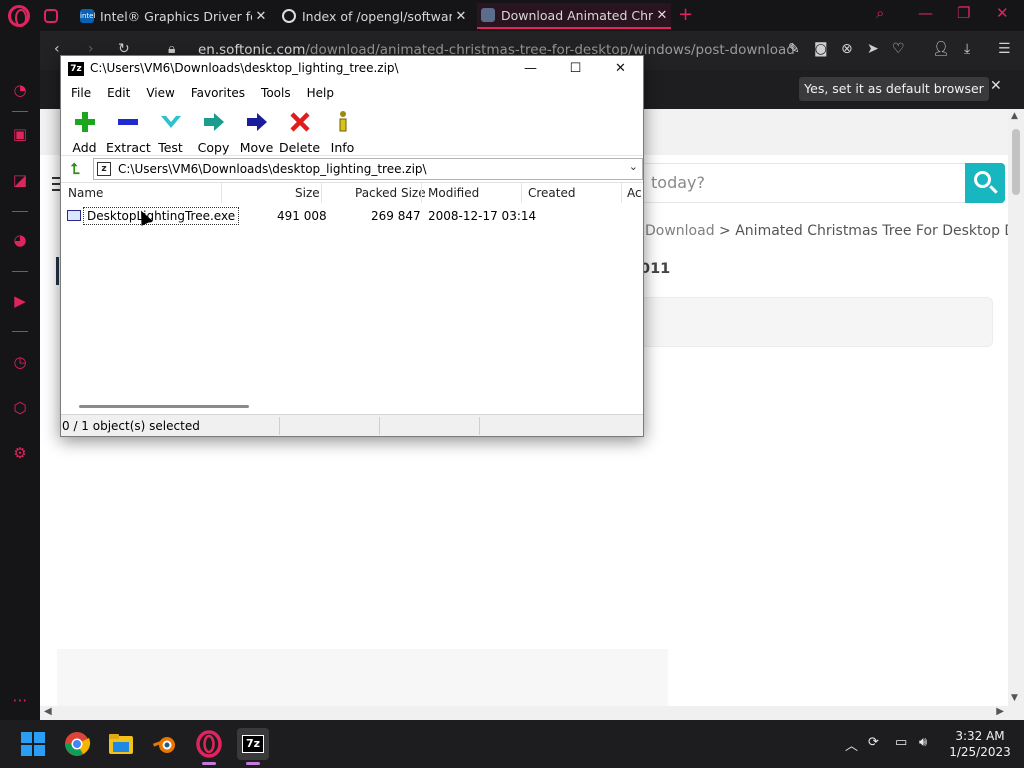 This screenshot has width=1024, height=768. What do you see at coordinates (634, 193) in the screenshot?
I see `column-header-attributes: Ac` at bounding box center [634, 193].